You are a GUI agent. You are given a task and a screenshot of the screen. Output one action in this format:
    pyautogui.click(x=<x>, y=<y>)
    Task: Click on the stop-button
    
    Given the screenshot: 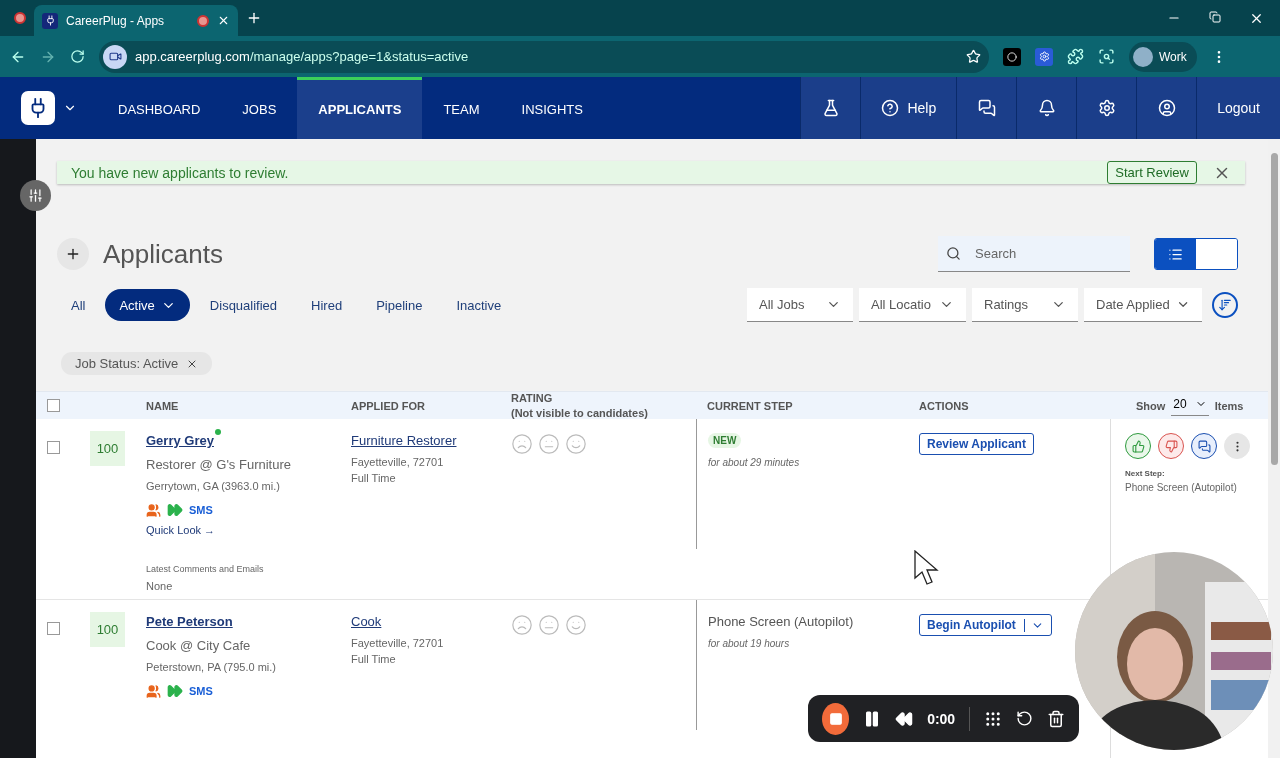 What is the action you would take?
    pyautogui.click(x=836, y=718)
    